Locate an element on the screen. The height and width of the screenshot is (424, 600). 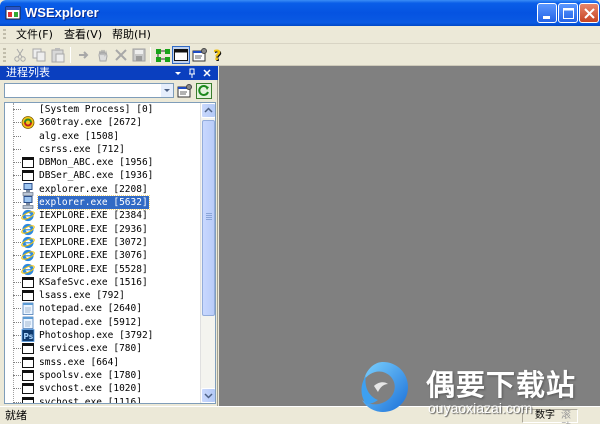
process-label: svchost.exe [1020] is located at coordinates (90, 389).